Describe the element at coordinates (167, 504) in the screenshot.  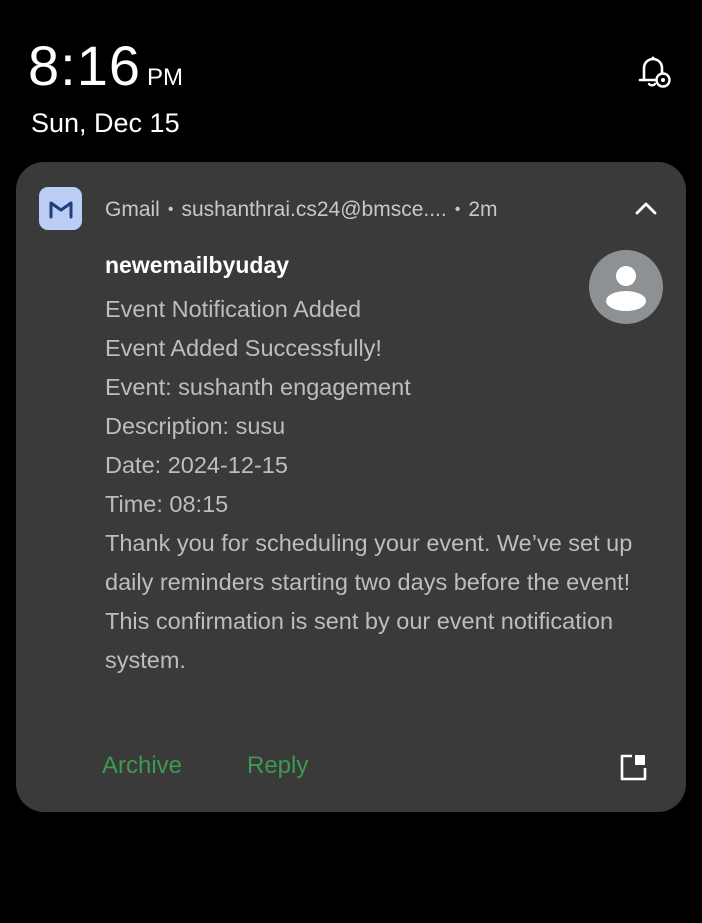
I see `message-line: Time: 08:15` at that location.